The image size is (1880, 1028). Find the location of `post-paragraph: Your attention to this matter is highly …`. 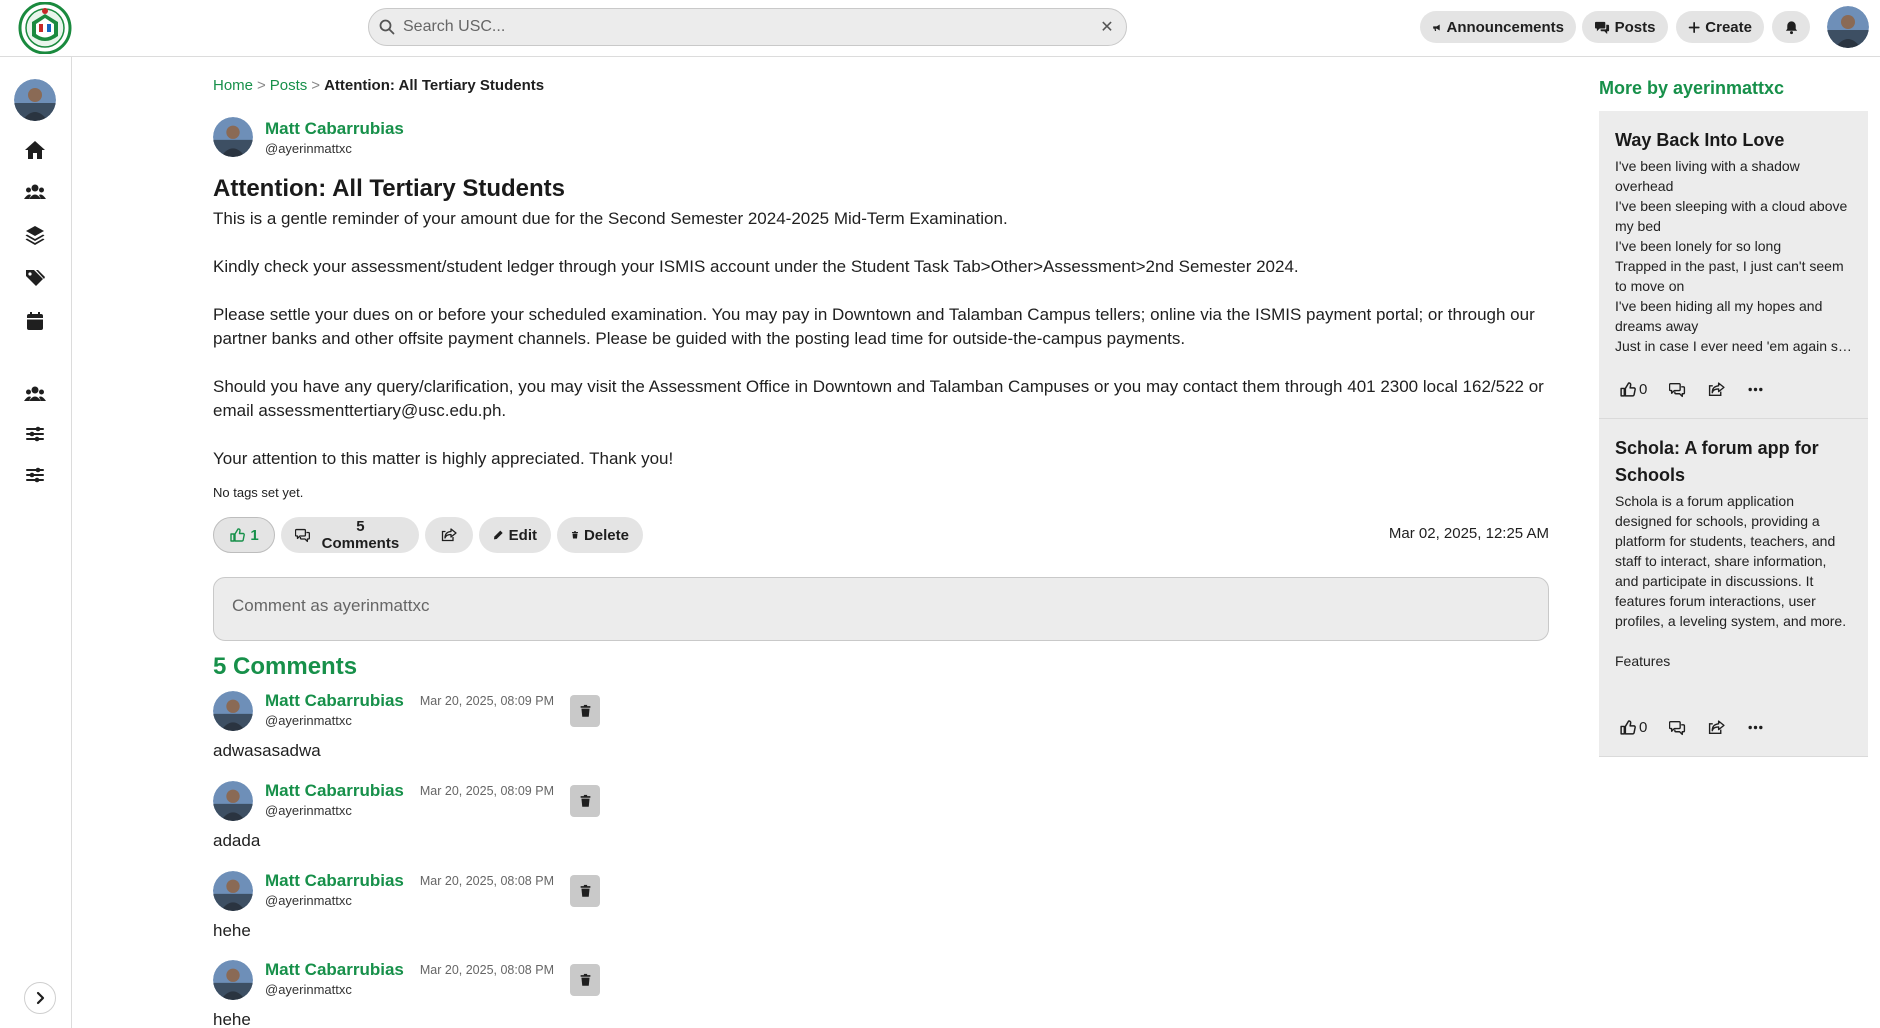

post-paragraph: Your attention to this matter is highly … is located at coordinates (443, 458).